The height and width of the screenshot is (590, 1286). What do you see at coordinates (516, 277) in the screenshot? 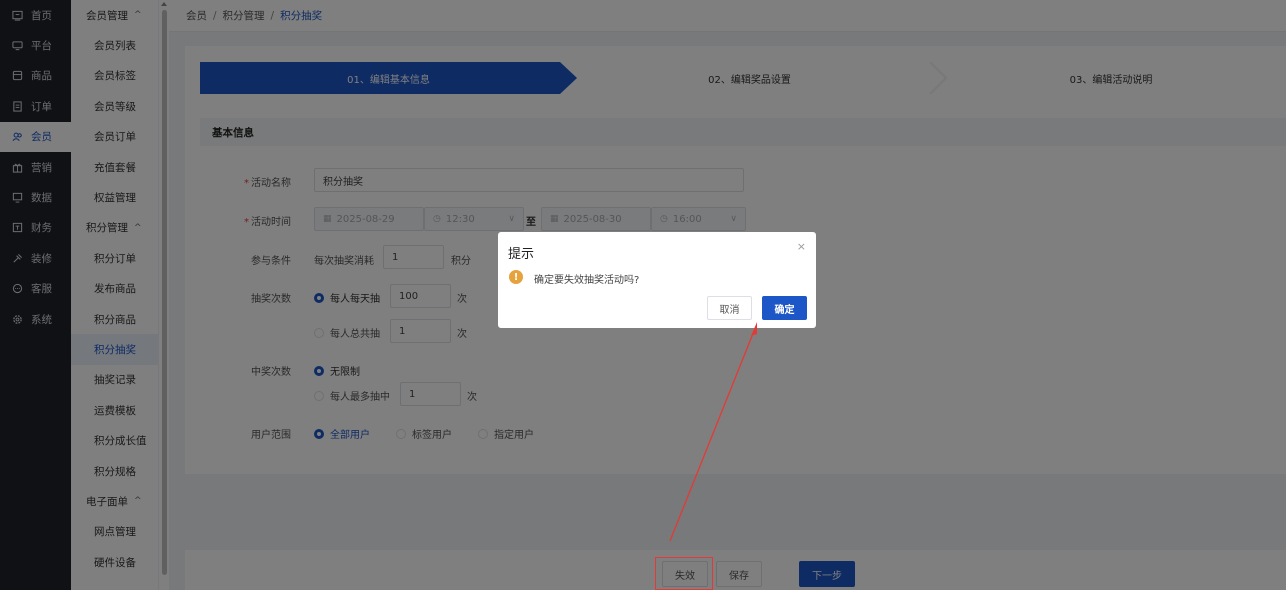
I see `warning-icon: !` at bounding box center [516, 277].